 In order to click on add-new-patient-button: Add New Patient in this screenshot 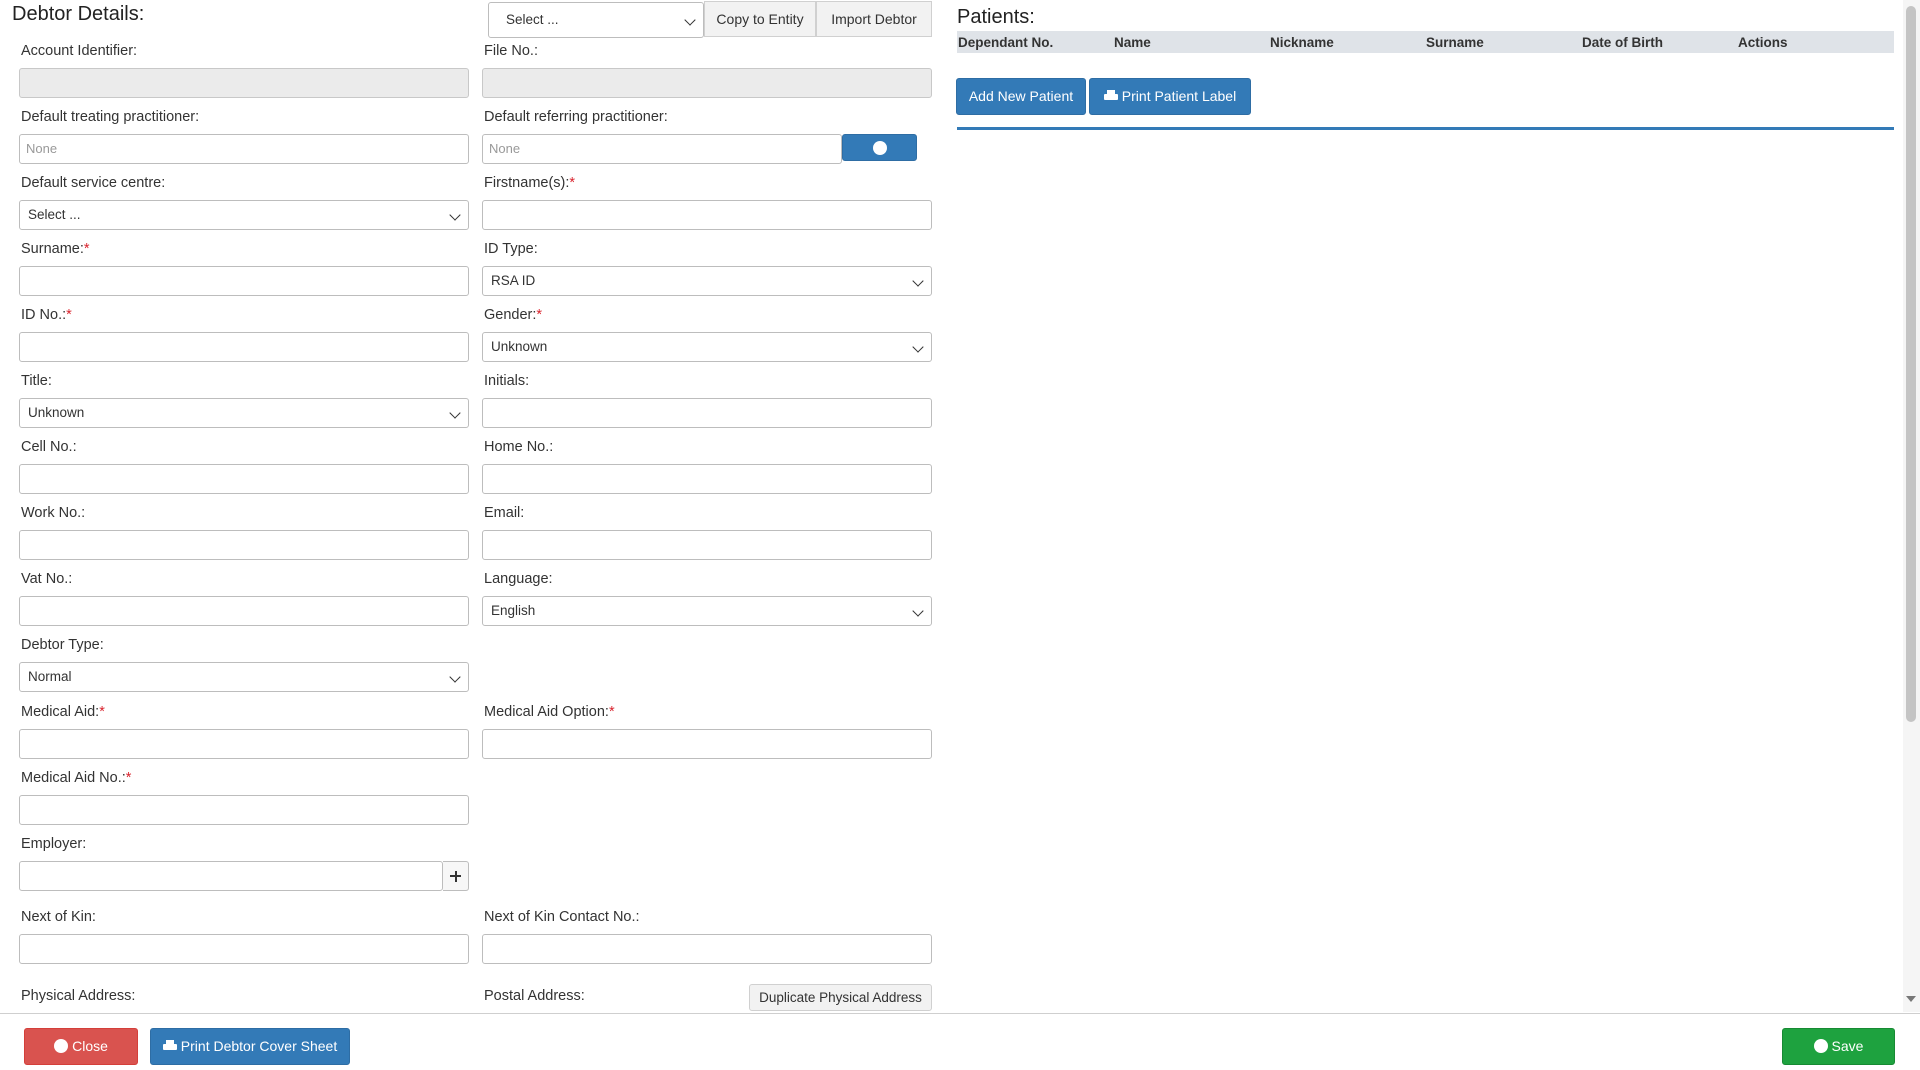, I will do `click(1021, 96)`.